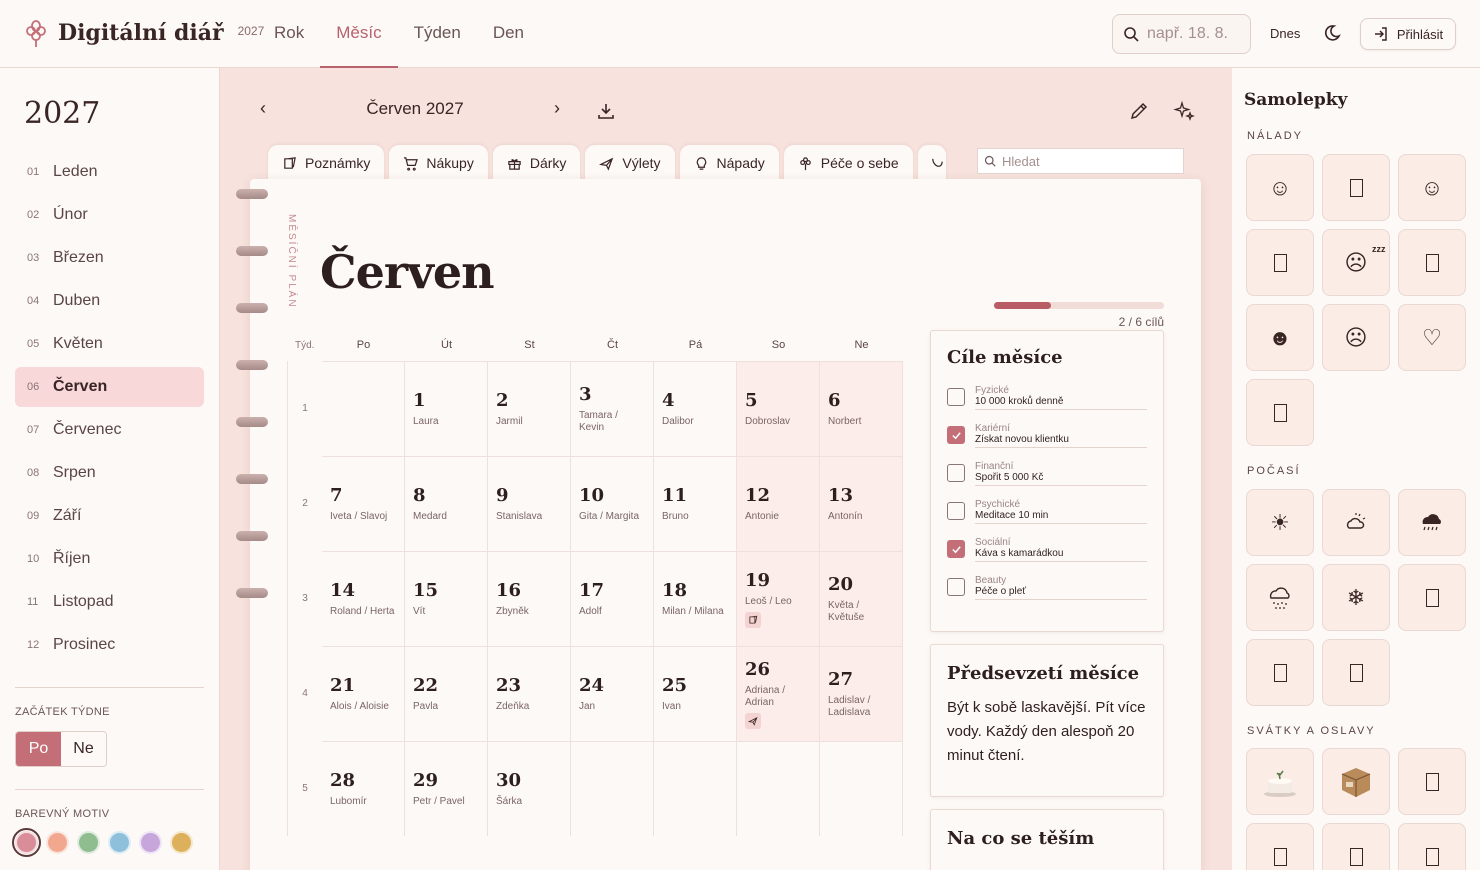 This screenshot has height=870, width=1480. I want to click on calendar-day-cell: 11 Bruno, so click(695, 503).